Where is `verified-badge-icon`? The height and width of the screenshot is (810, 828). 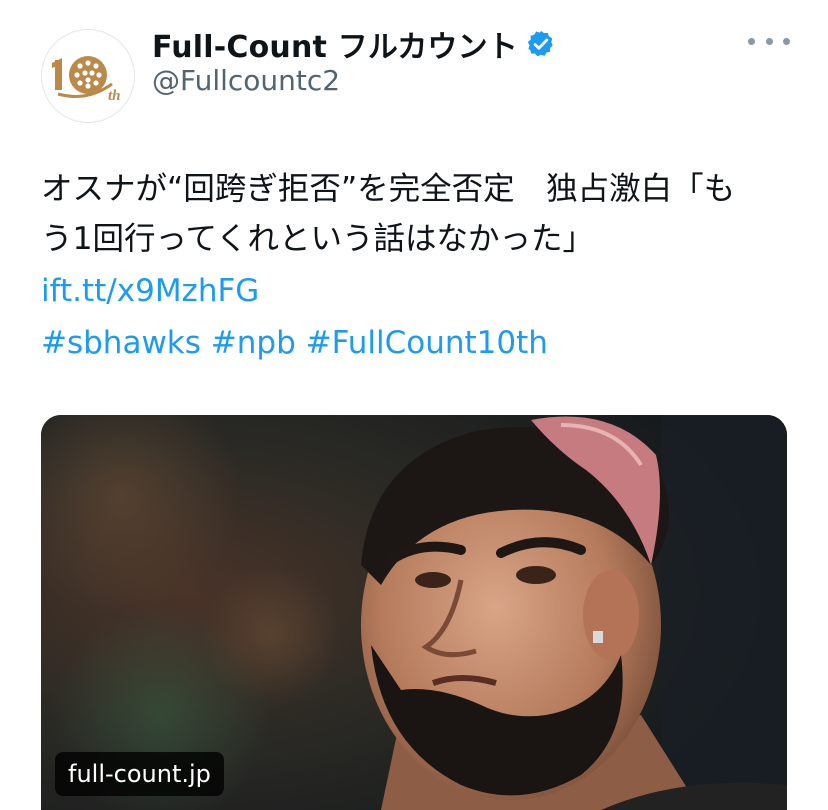 verified-badge-icon is located at coordinates (541, 44).